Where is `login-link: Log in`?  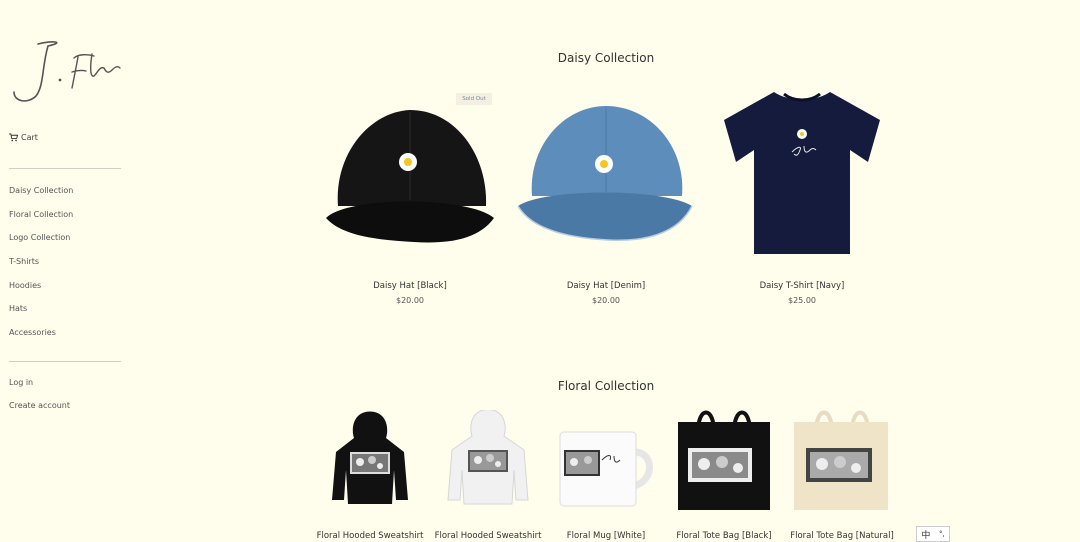
login-link: Log in is located at coordinates (21, 382).